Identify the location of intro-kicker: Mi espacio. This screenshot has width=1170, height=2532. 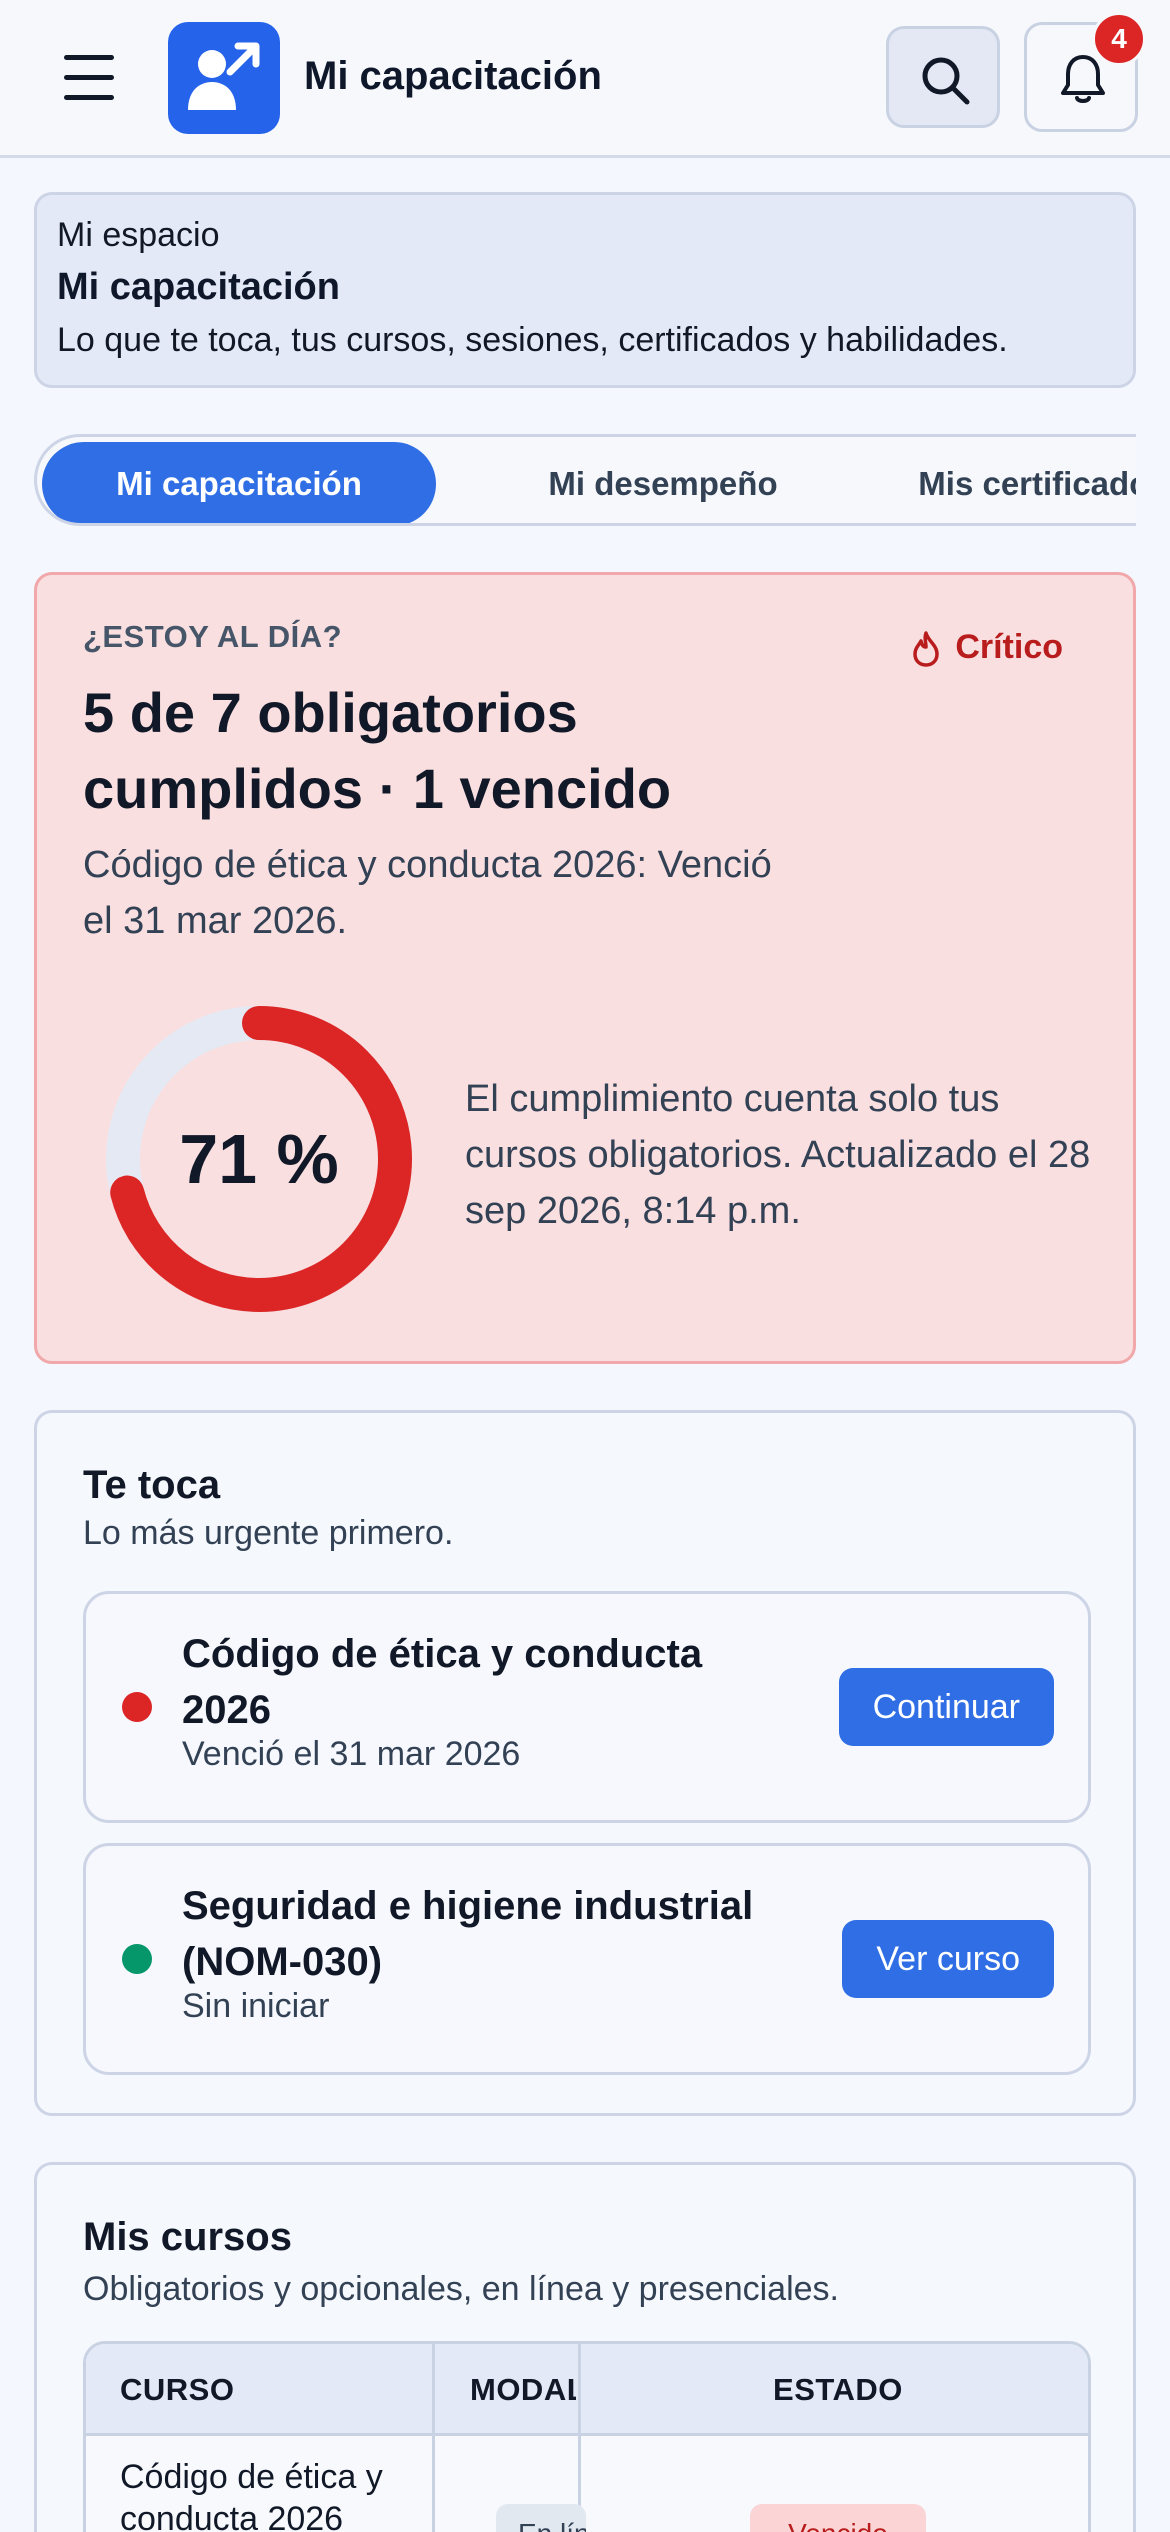
(138, 235).